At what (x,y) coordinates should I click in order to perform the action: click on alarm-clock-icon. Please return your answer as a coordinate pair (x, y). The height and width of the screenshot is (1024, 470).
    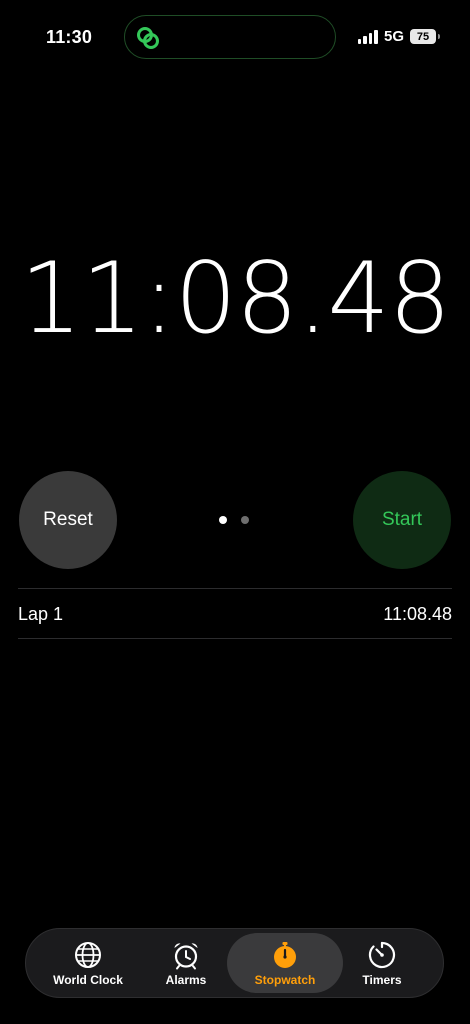
    Looking at the image, I should click on (186, 955).